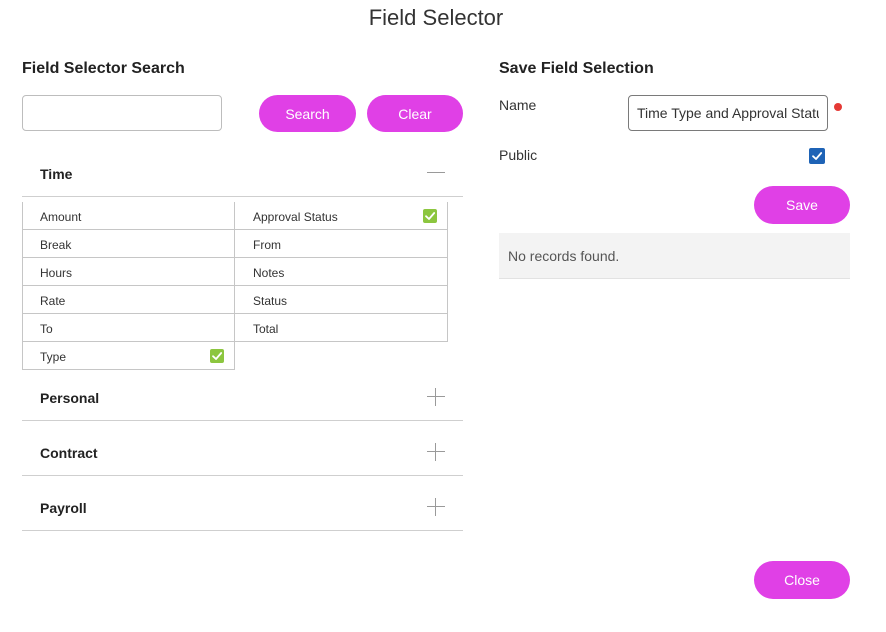 The width and height of the screenshot is (886, 632). Describe the element at coordinates (341, 244) in the screenshot. I see `field-item-from: From` at that location.